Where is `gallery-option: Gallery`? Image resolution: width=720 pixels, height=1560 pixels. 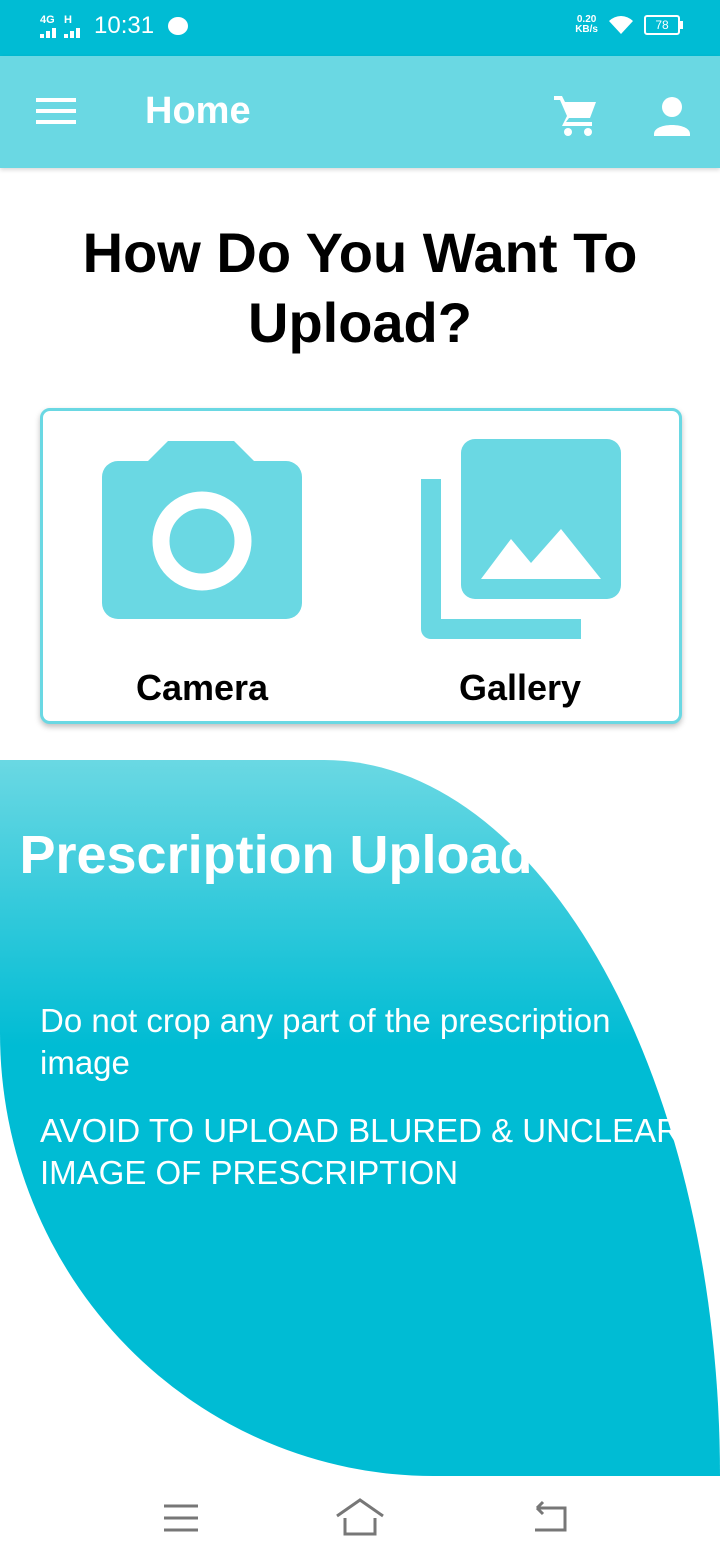
gallery-option: Gallery is located at coordinates (520, 566).